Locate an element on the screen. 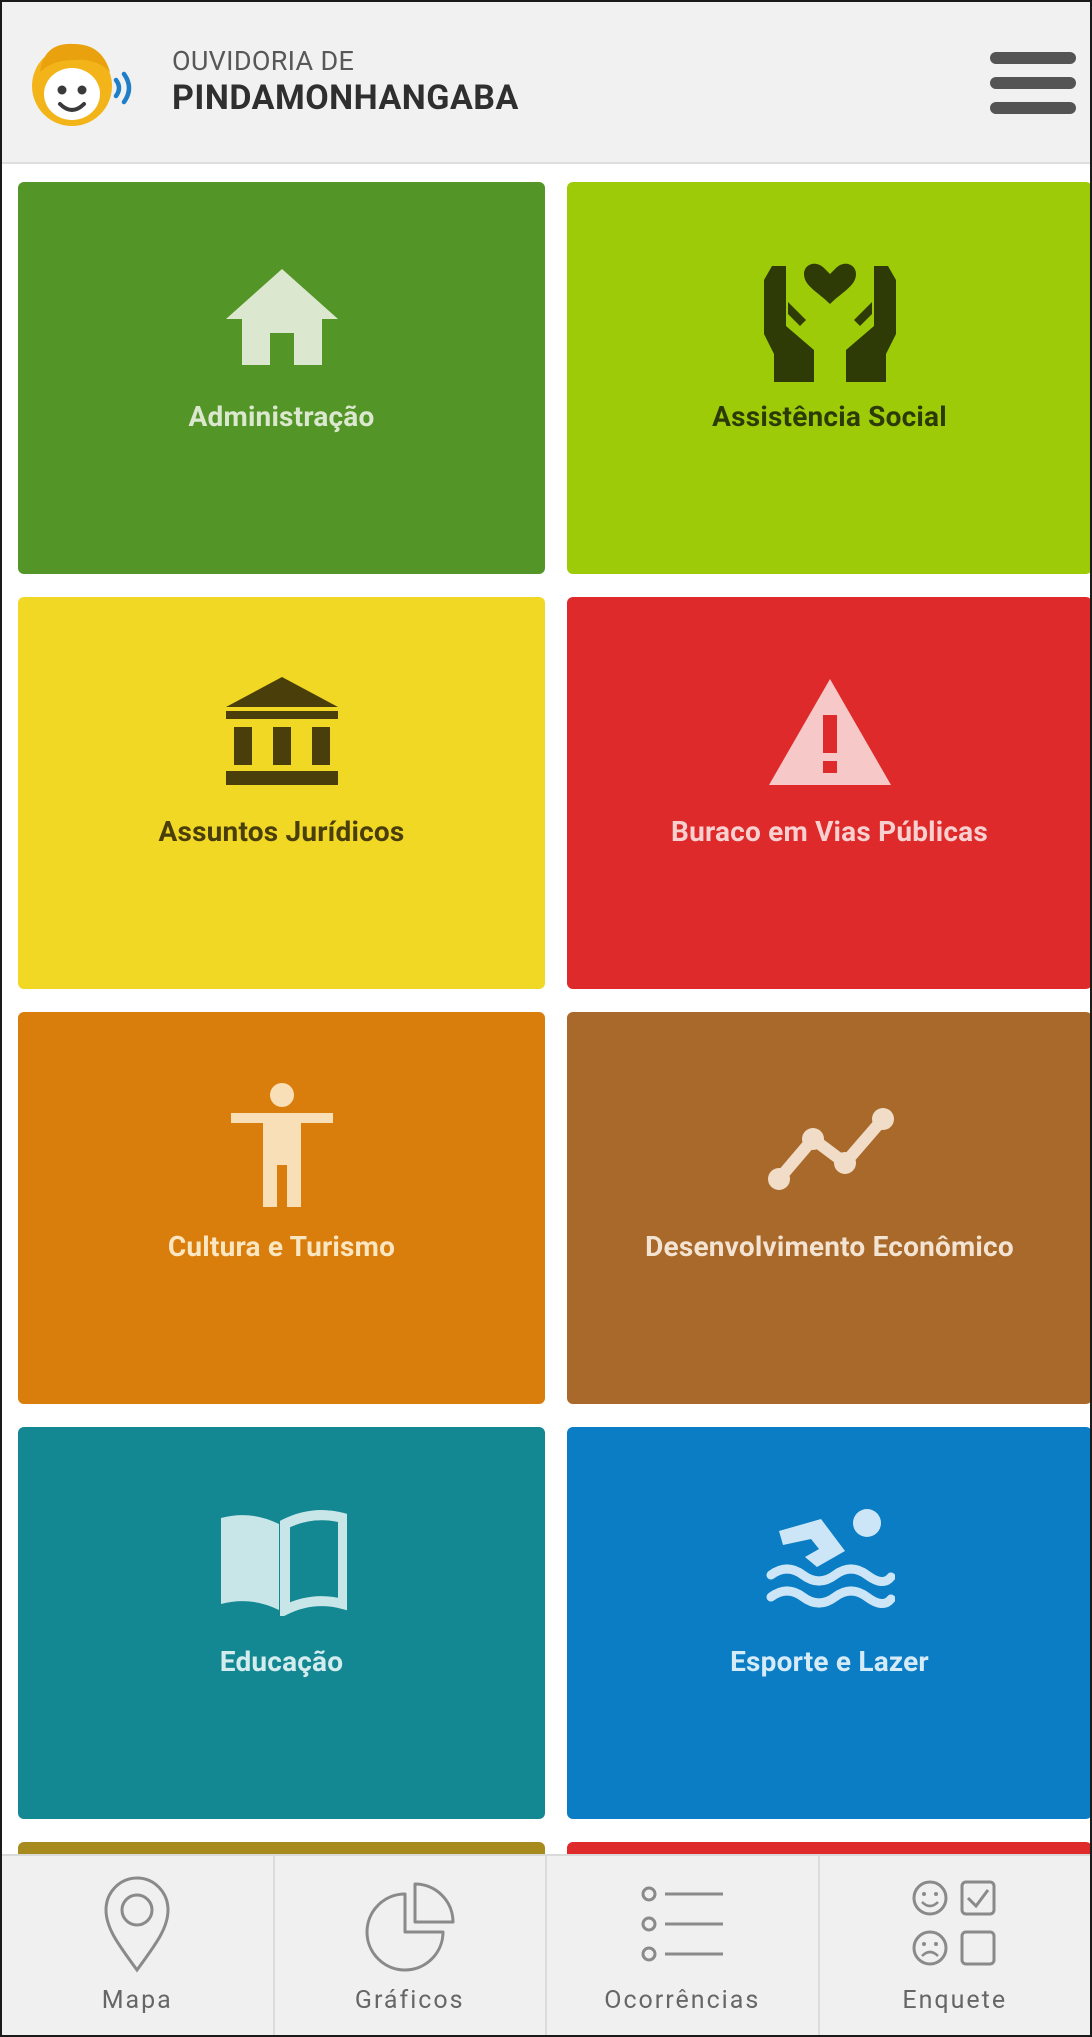  nav-item-mapa: Mapa is located at coordinates (138, 1945).